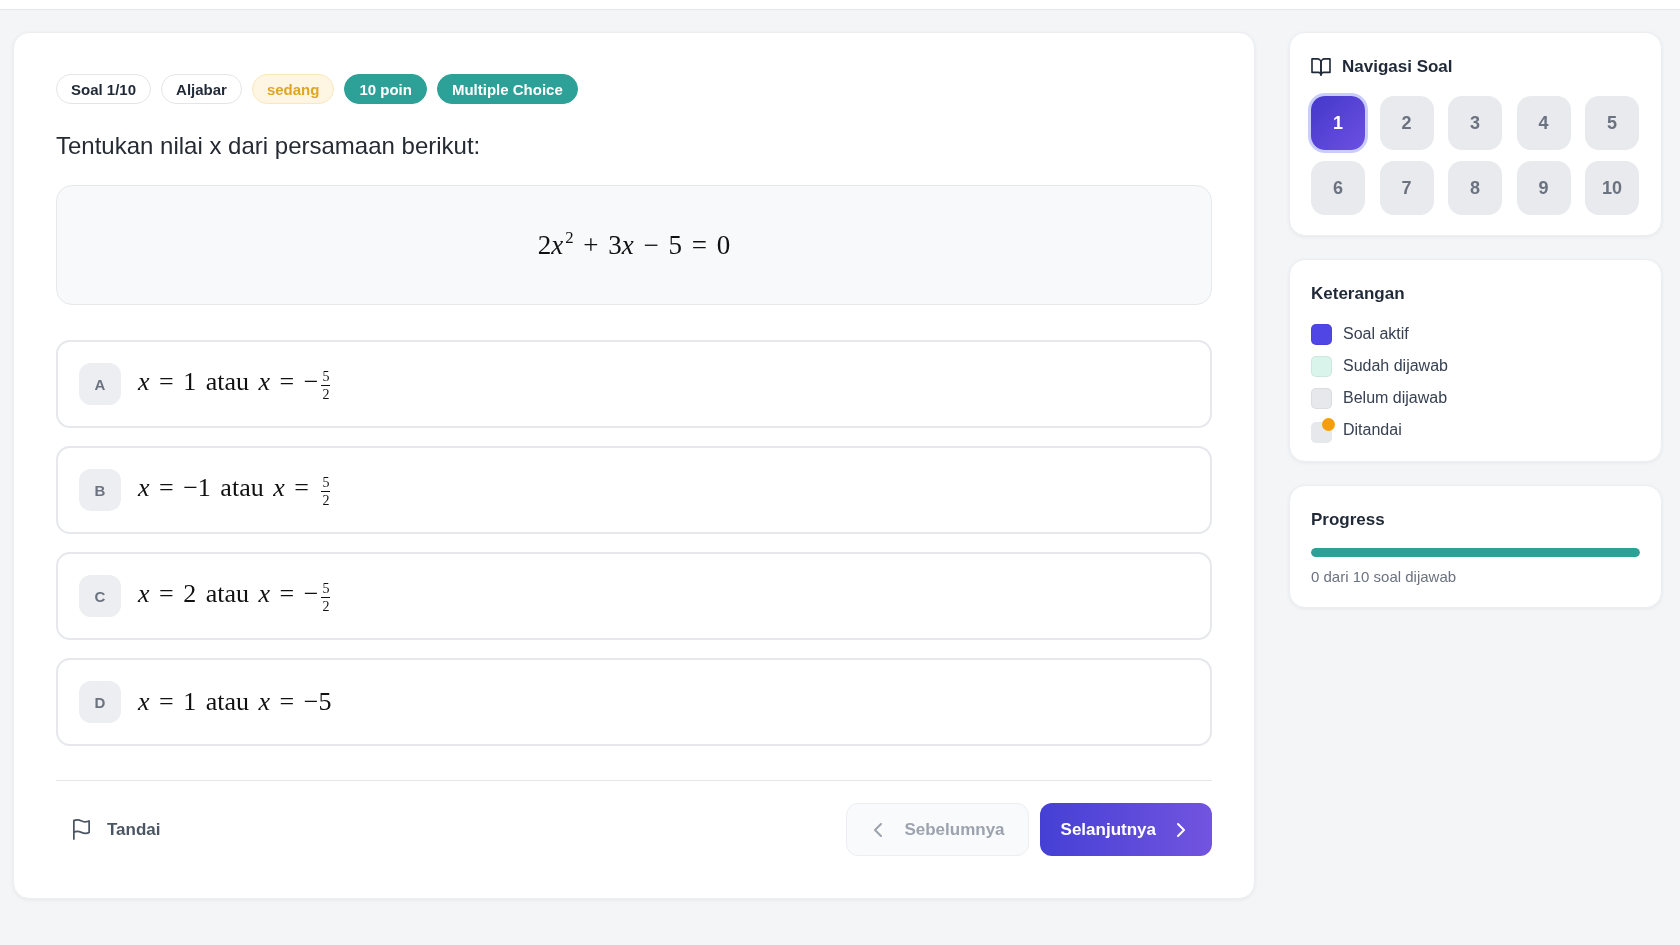 This screenshot has width=1680, height=945. Describe the element at coordinates (104, 89) in the screenshot. I see `question-tag: Soal 1/10` at that location.